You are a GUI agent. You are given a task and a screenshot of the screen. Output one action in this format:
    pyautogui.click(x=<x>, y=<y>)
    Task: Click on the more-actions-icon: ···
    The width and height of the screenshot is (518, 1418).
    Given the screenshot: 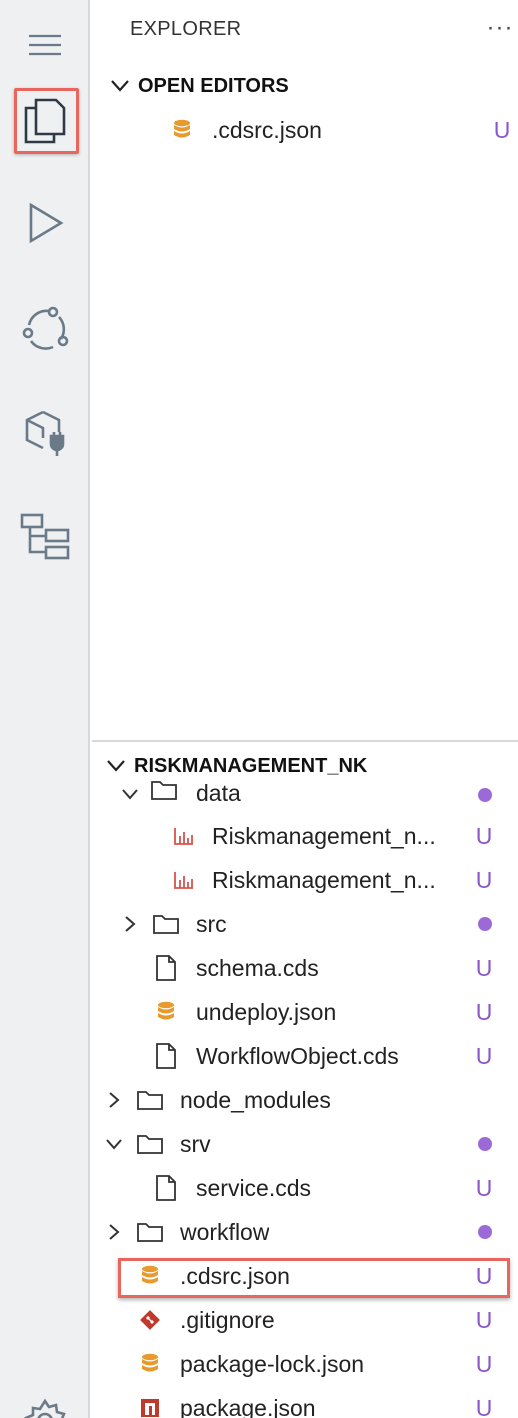 What is the action you would take?
    pyautogui.click(x=500, y=28)
    